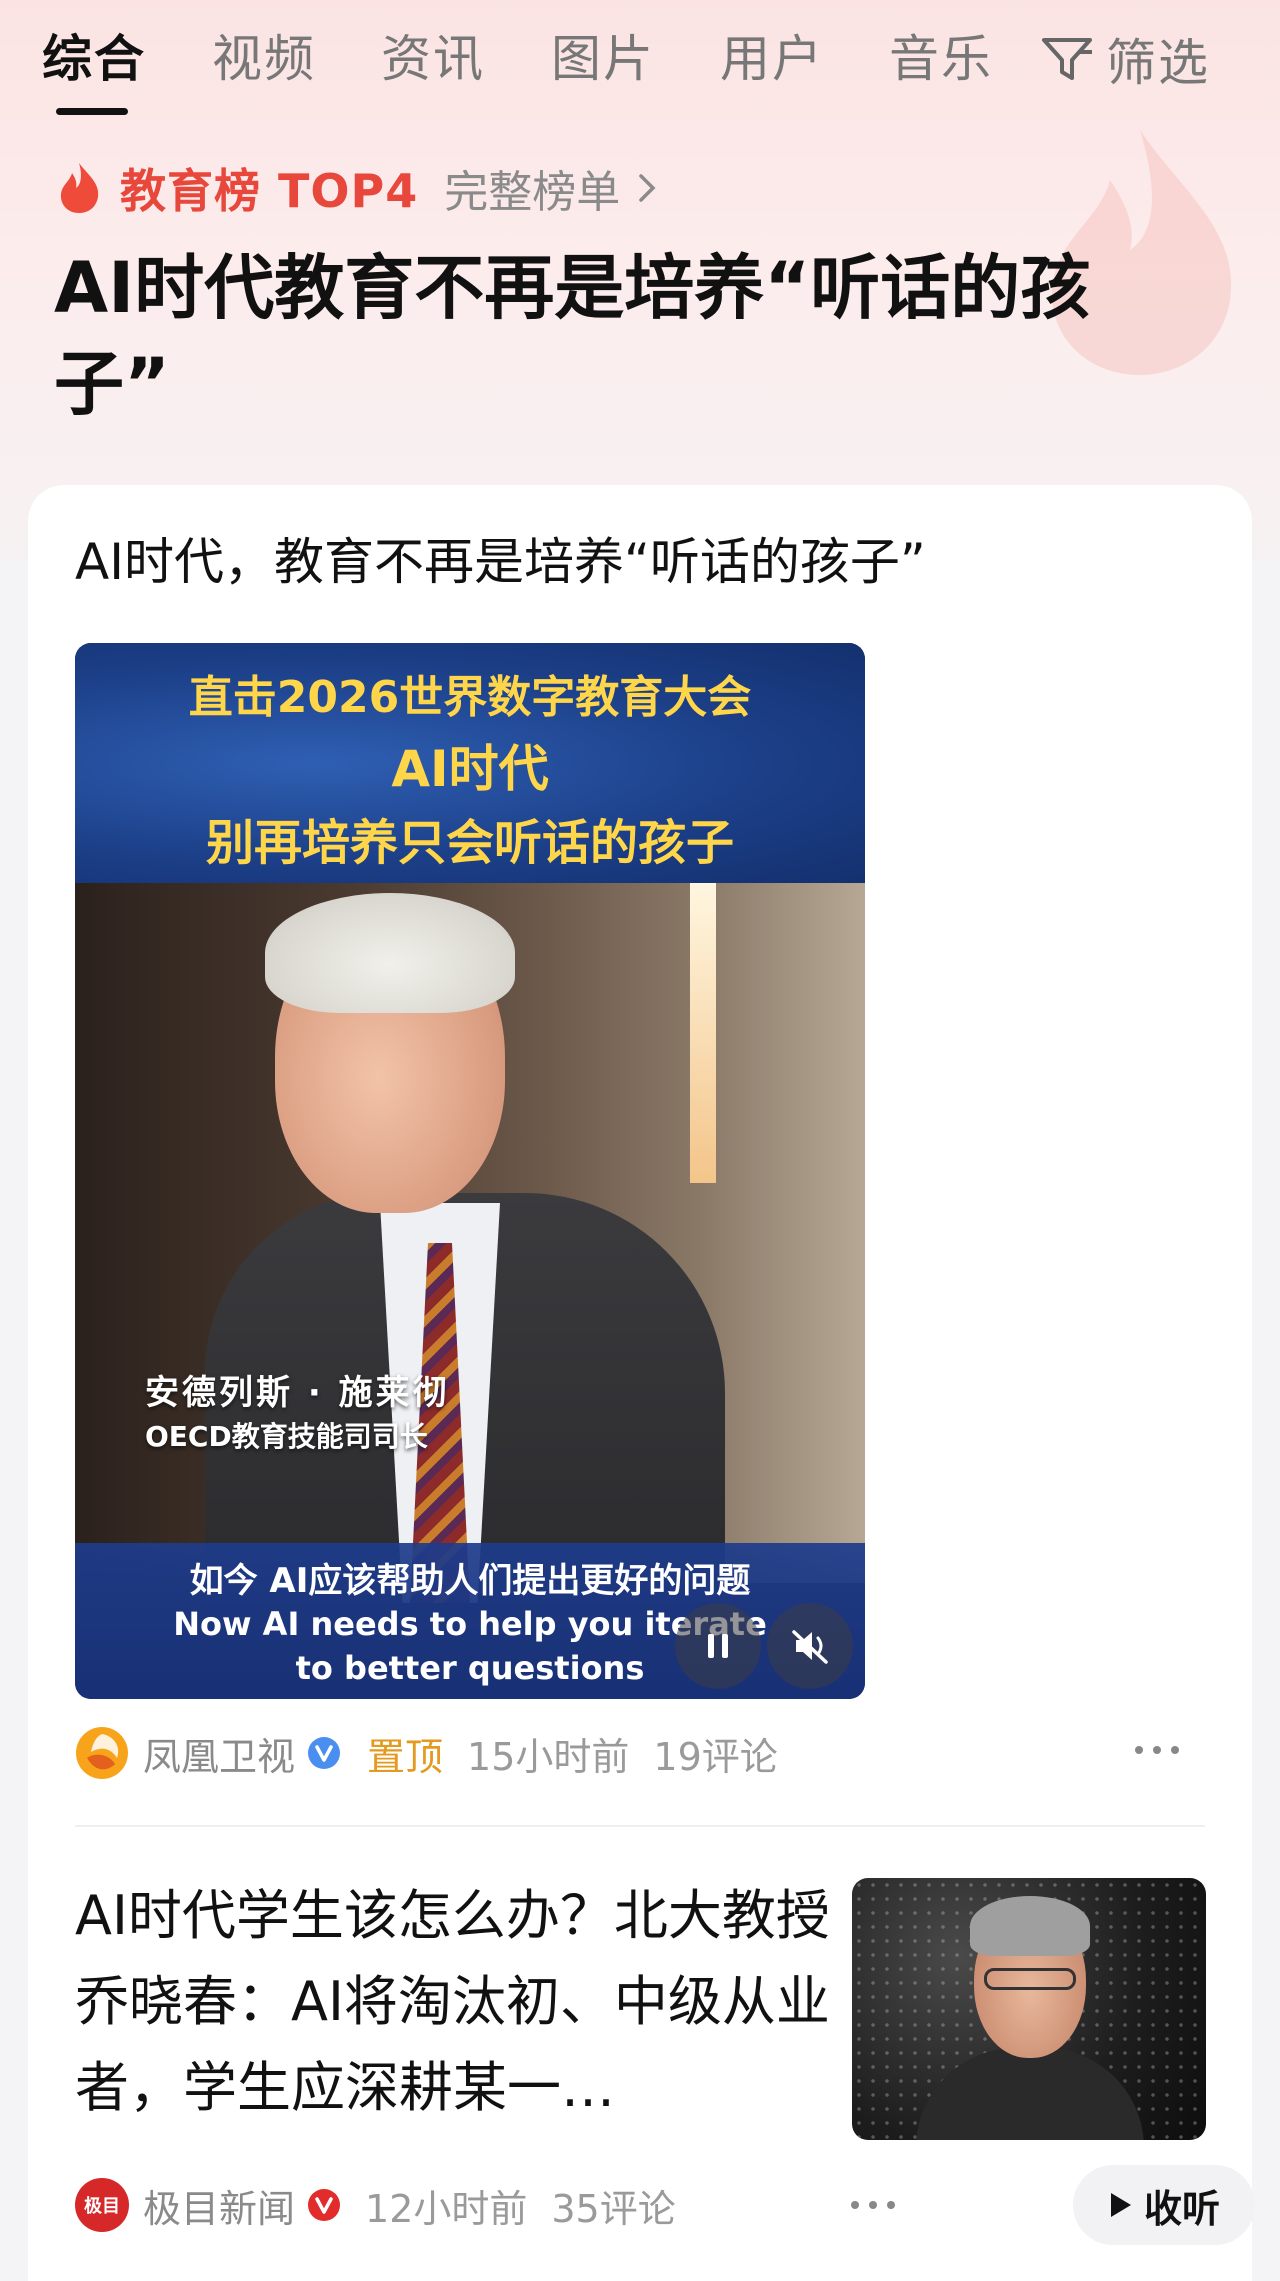 This screenshot has height=2281, width=1280. What do you see at coordinates (1029, 2009) in the screenshot?
I see `article-thumbnail` at bounding box center [1029, 2009].